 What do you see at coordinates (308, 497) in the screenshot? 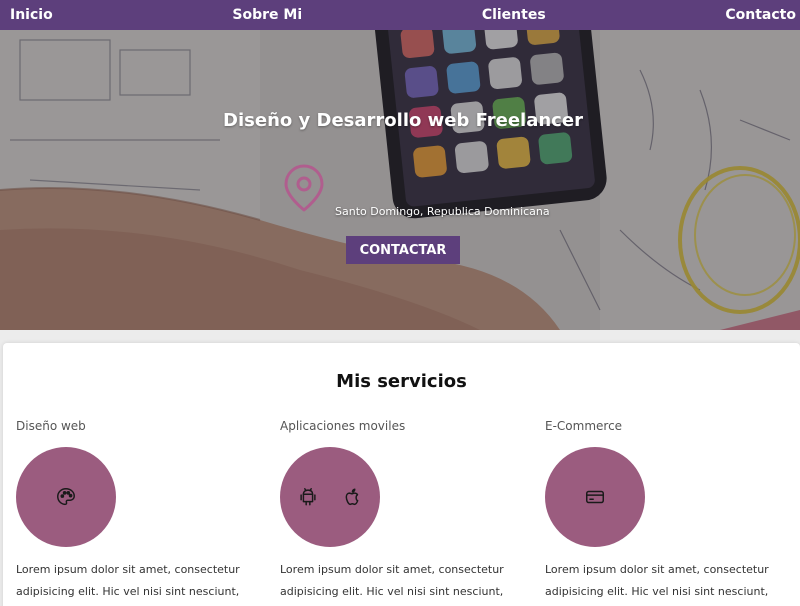
I see `android-icon` at bounding box center [308, 497].